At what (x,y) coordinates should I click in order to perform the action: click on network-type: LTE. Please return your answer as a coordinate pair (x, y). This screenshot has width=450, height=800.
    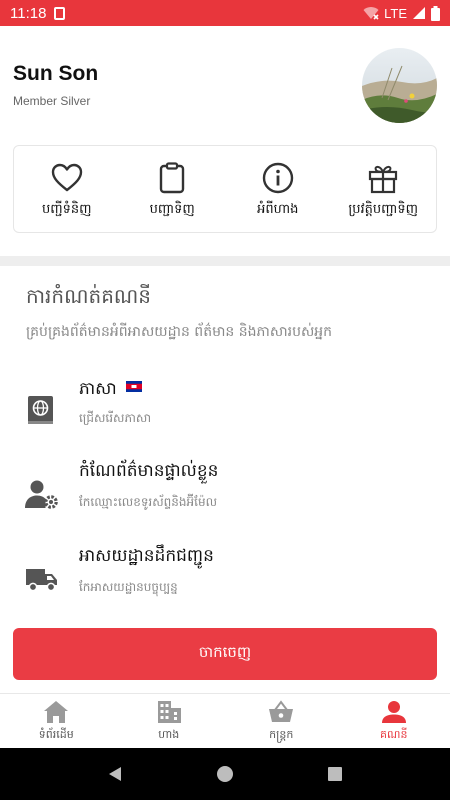
    Looking at the image, I should click on (395, 13).